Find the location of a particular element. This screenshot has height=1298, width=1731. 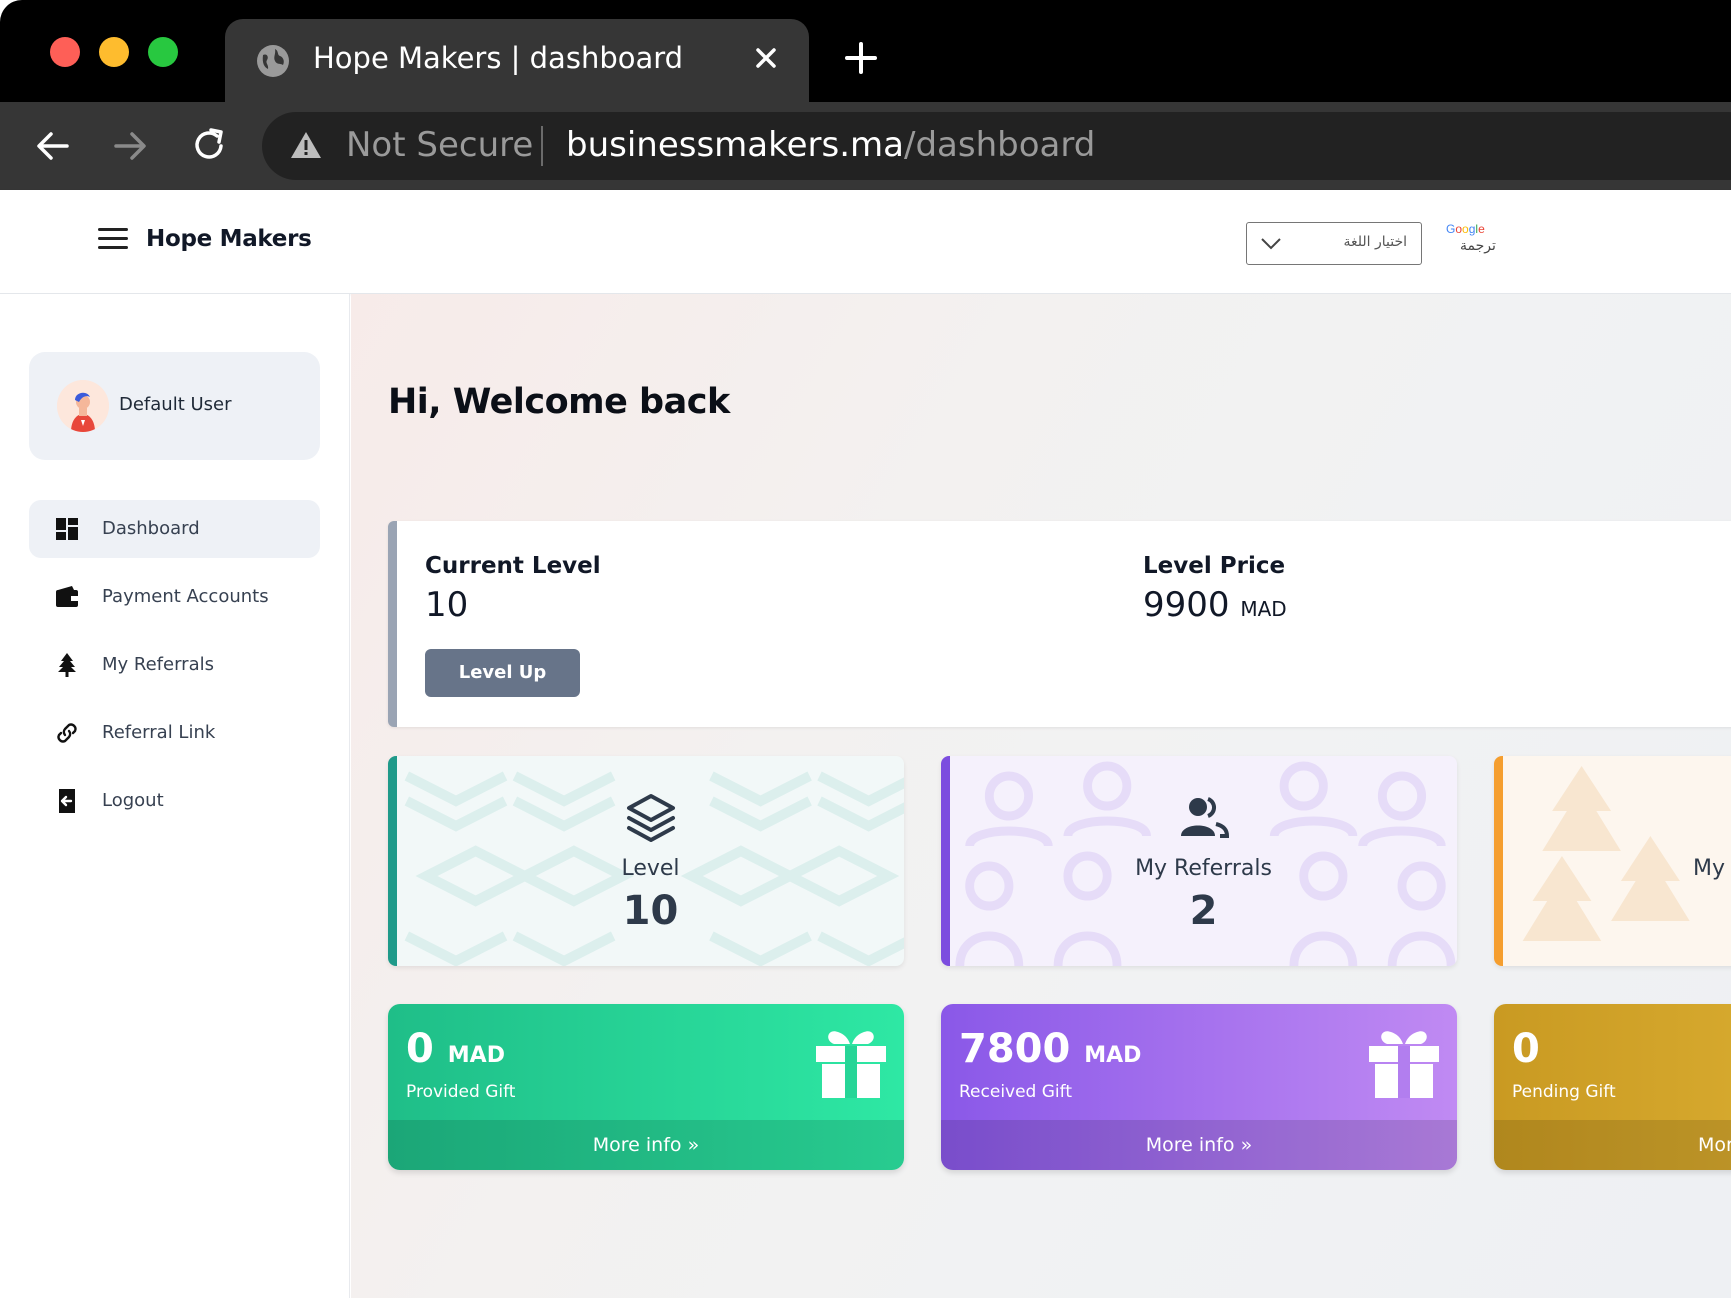

gift-value: 0 MAD is located at coordinates (455, 1049).